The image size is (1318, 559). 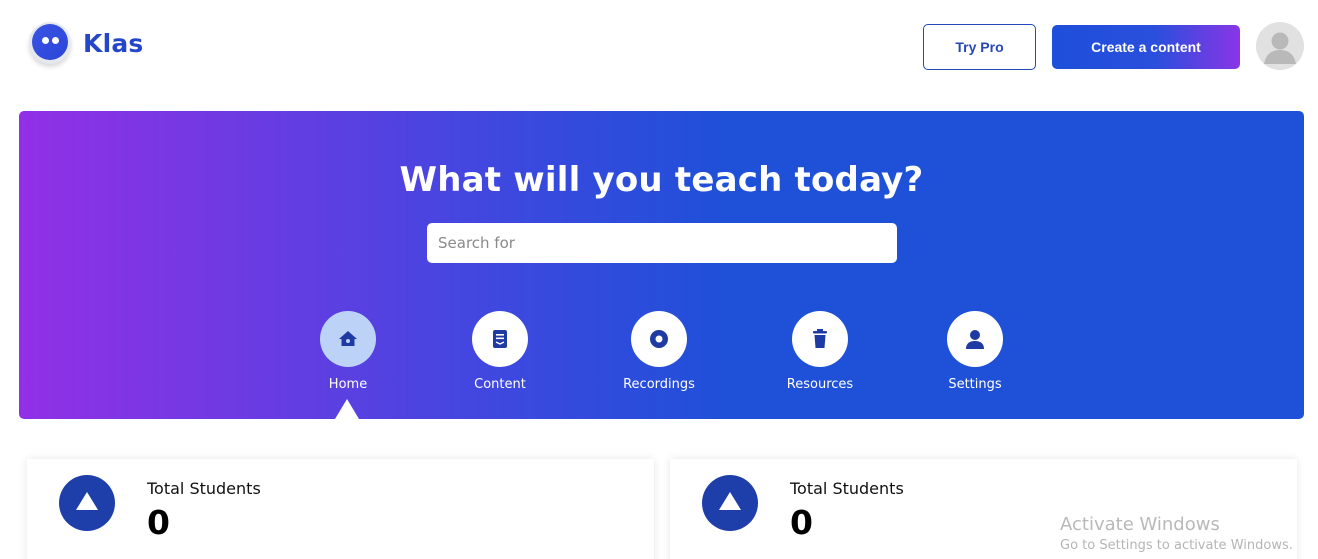 What do you see at coordinates (975, 339) in the screenshot?
I see `user-icon` at bounding box center [975, 339].